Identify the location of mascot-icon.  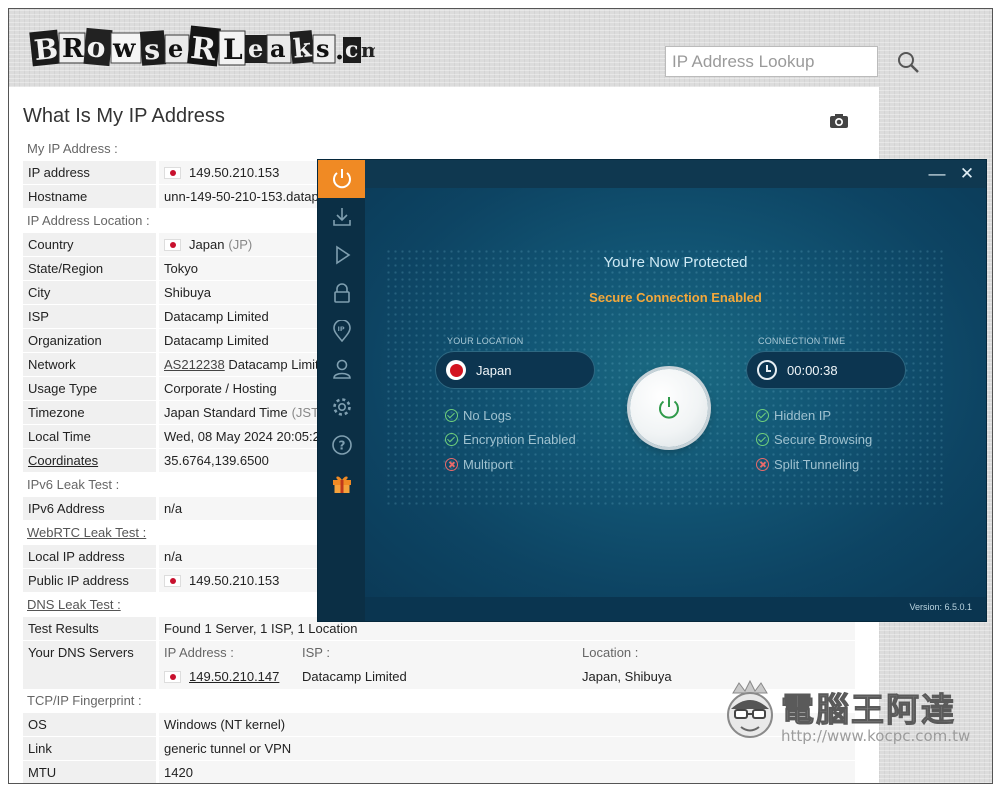
(750, 708).